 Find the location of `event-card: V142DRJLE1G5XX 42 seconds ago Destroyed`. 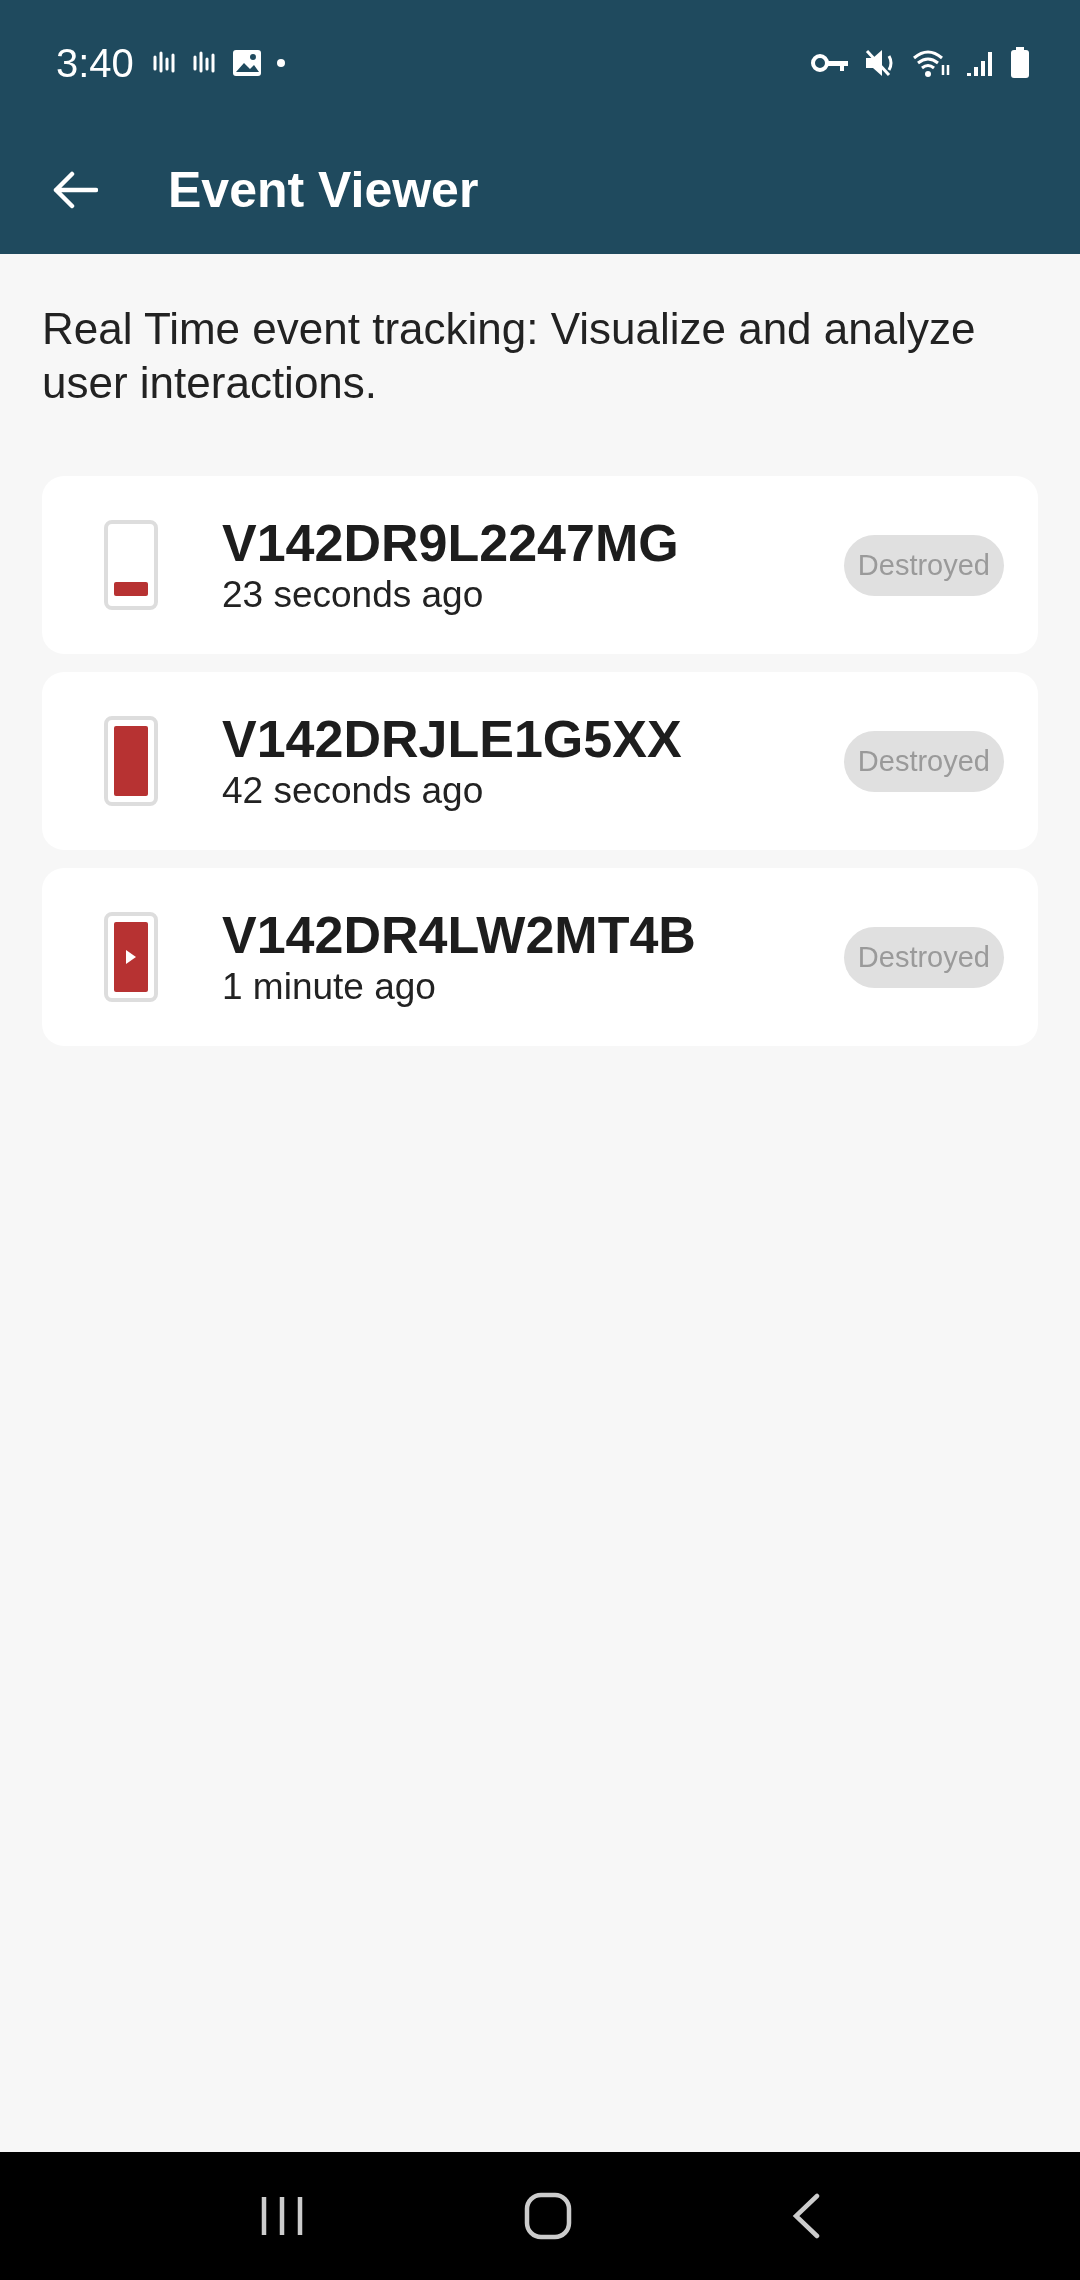

event-card: V142DRJLE1G5XX 42 seconds ago Destroyed is located at coordinates (540, 761).